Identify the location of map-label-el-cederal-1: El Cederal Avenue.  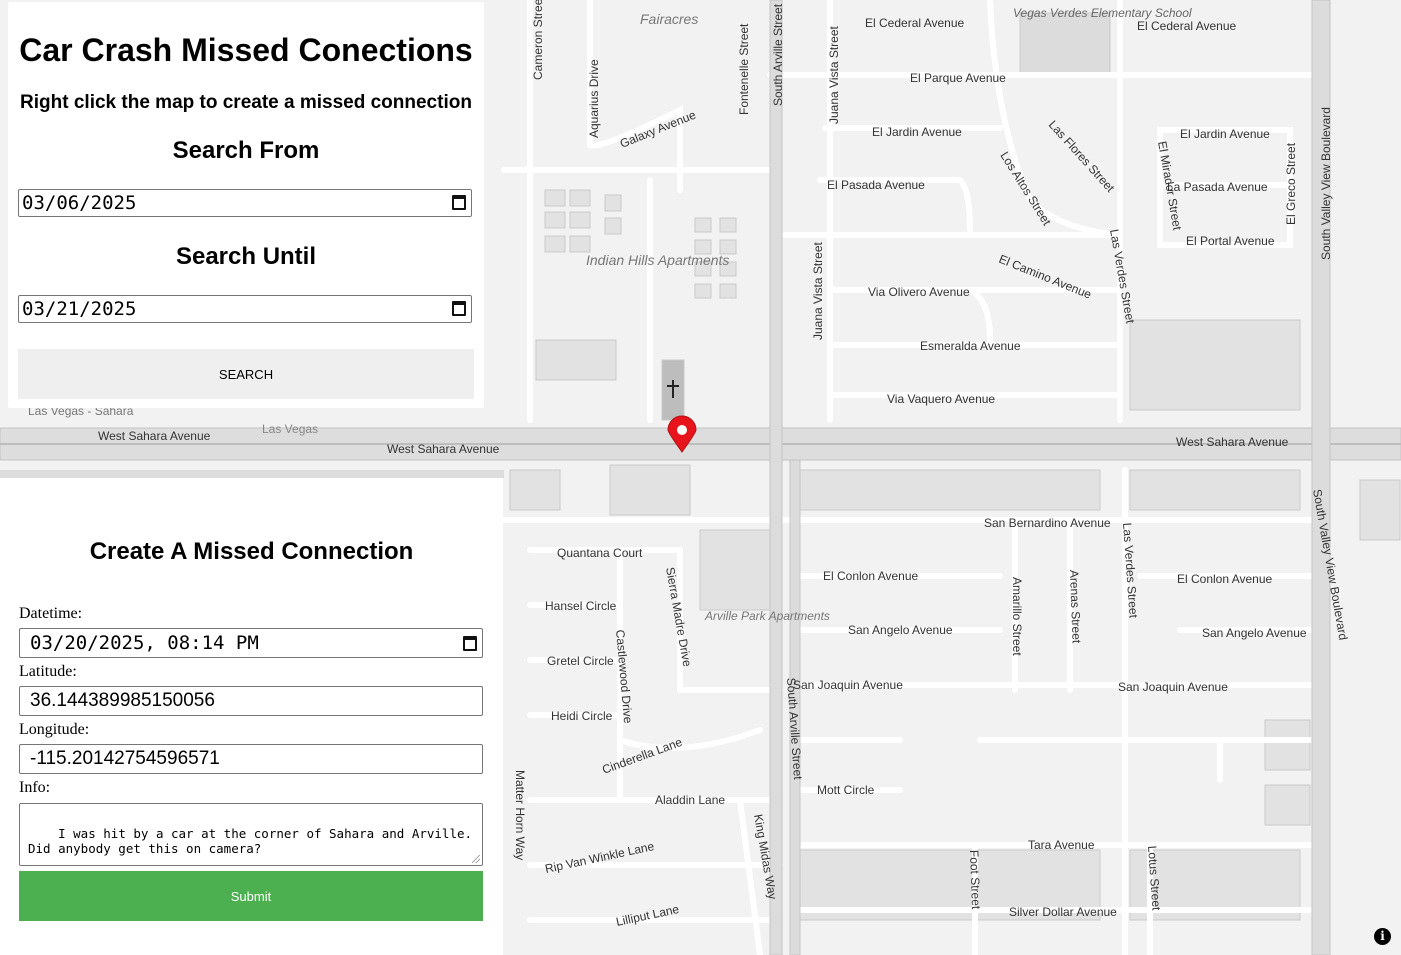
(915, 23).